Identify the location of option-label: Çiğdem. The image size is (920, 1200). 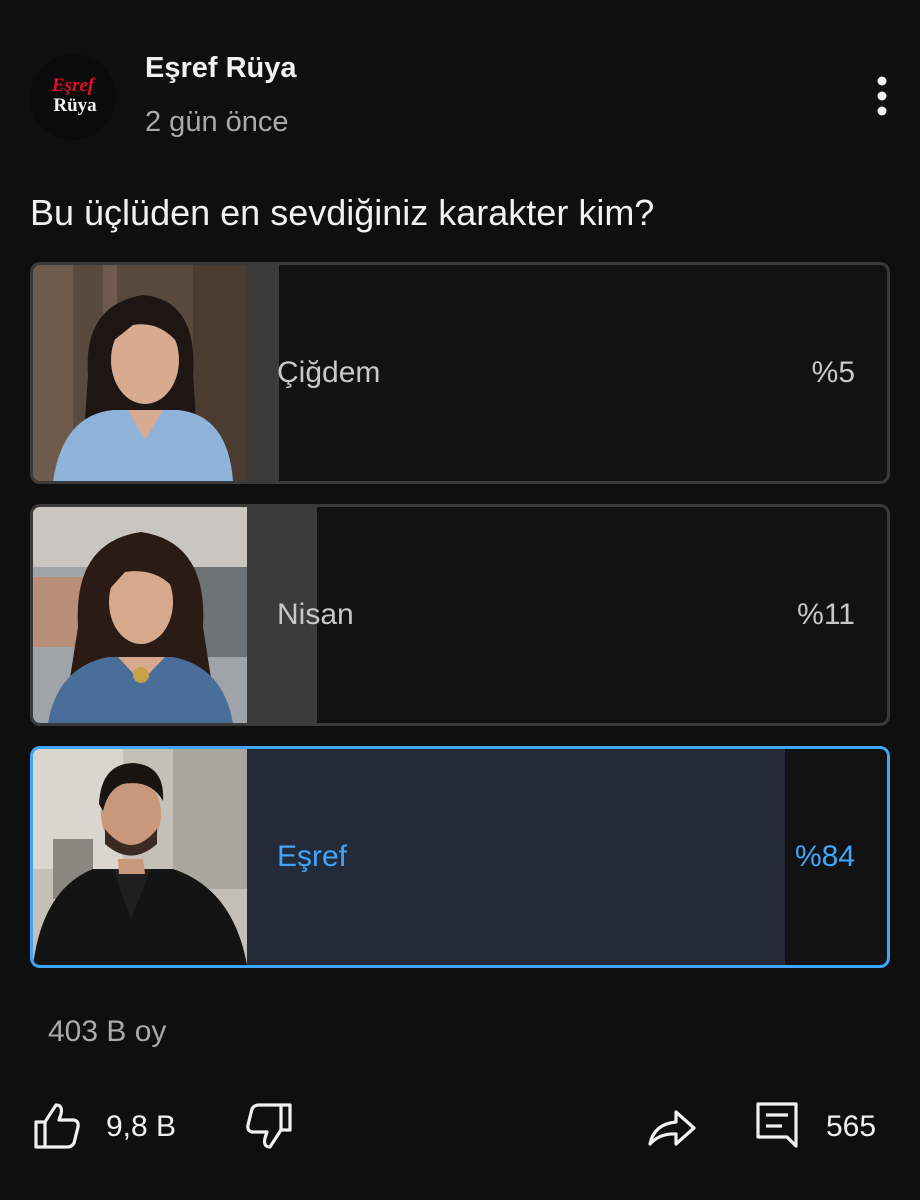
(329, 372).